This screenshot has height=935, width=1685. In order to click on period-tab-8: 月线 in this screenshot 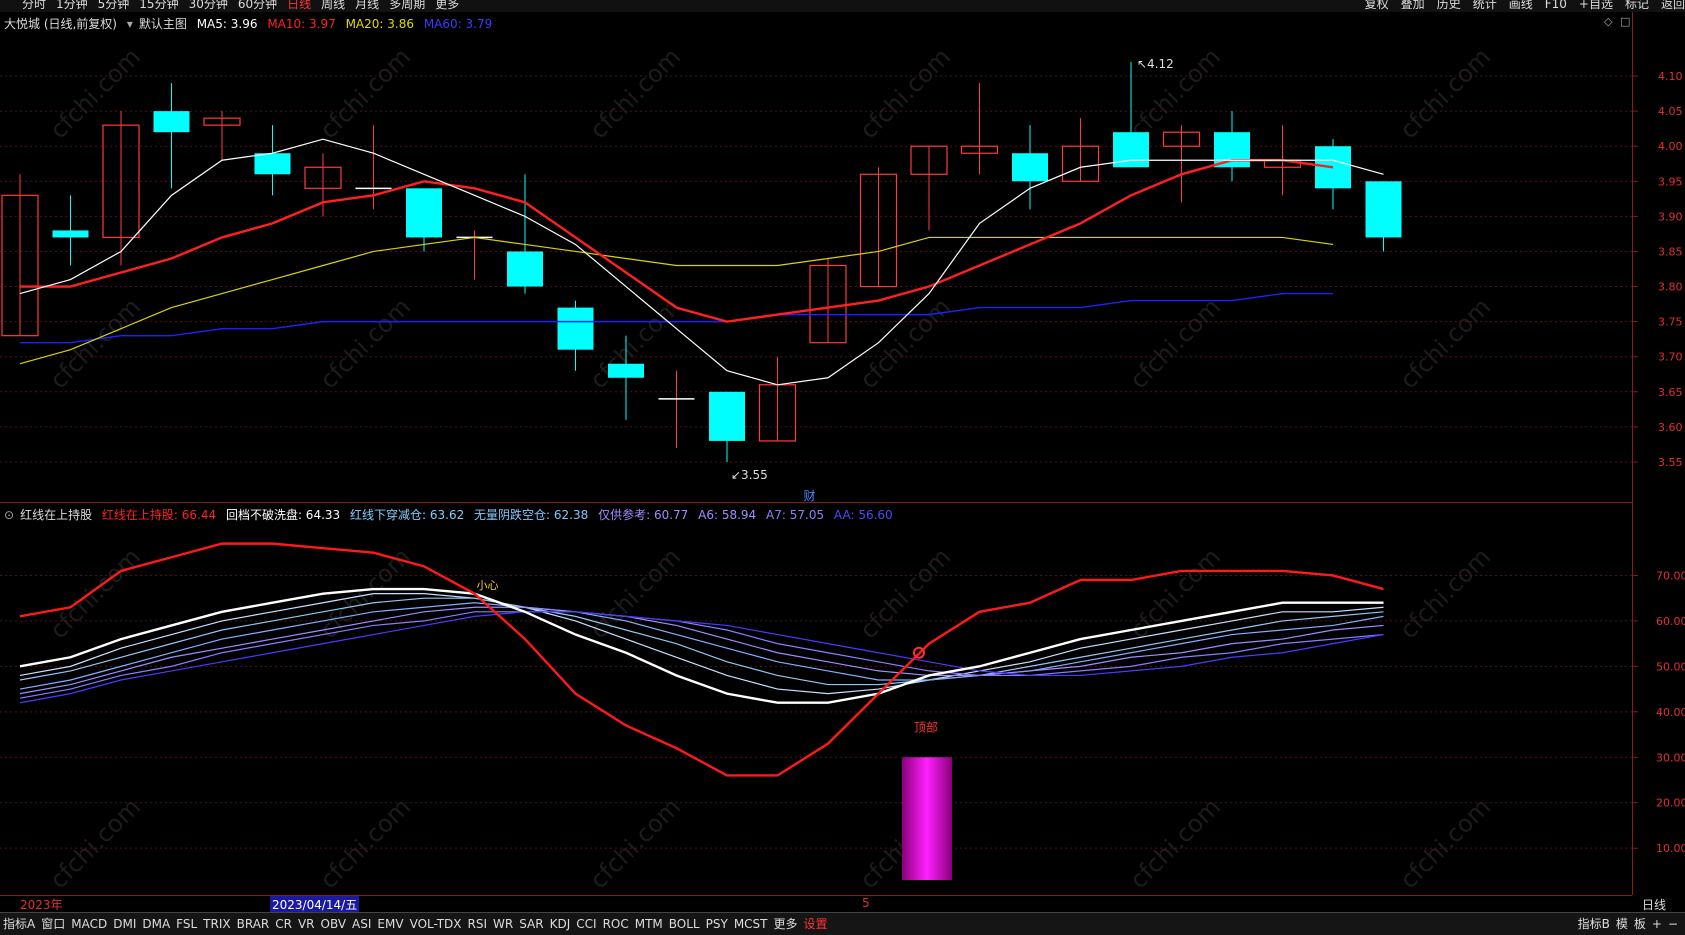, I will do `click(367, 5)`.